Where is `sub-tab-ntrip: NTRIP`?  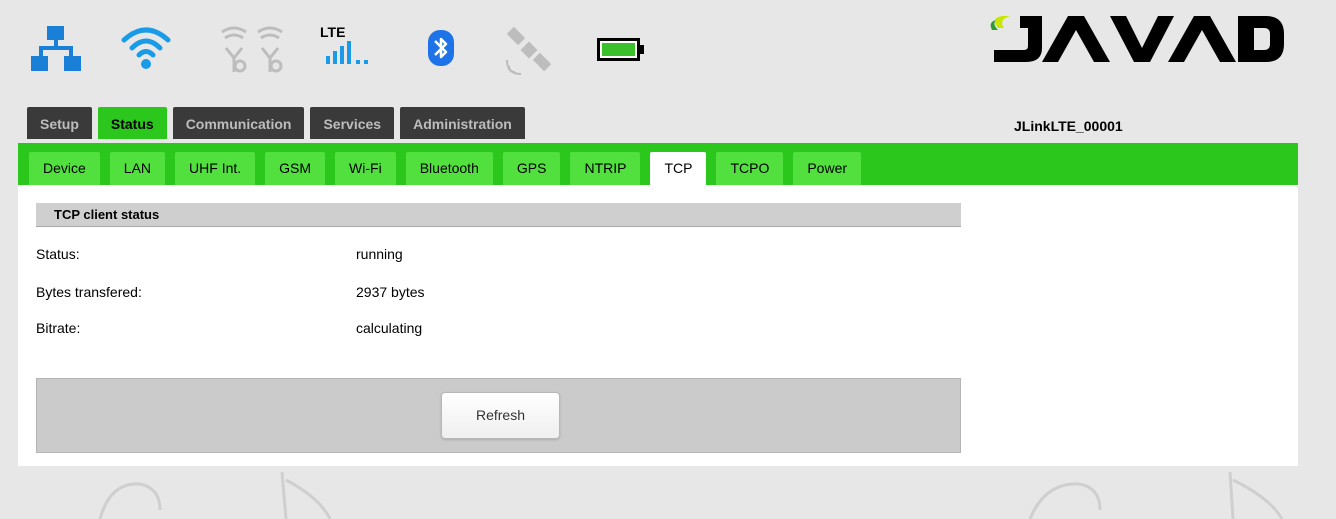
sub-tab-ntrip: NTRIP is located at coordinates (605, 168).